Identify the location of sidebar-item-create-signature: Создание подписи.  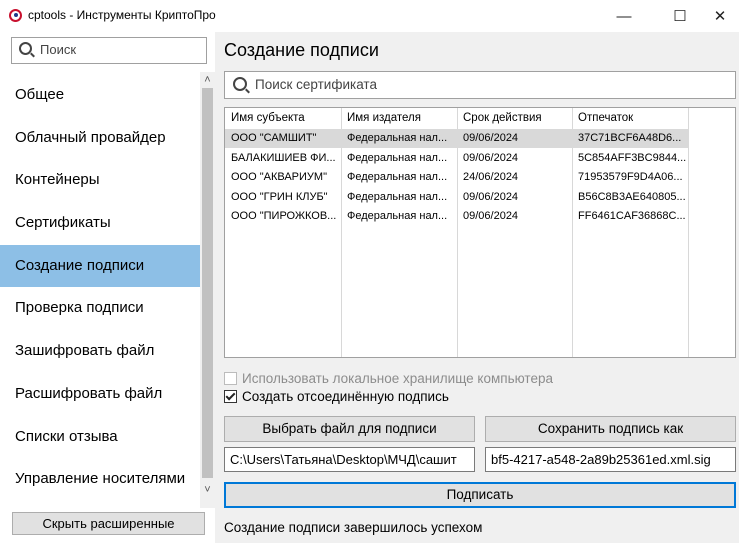
(100, 266).